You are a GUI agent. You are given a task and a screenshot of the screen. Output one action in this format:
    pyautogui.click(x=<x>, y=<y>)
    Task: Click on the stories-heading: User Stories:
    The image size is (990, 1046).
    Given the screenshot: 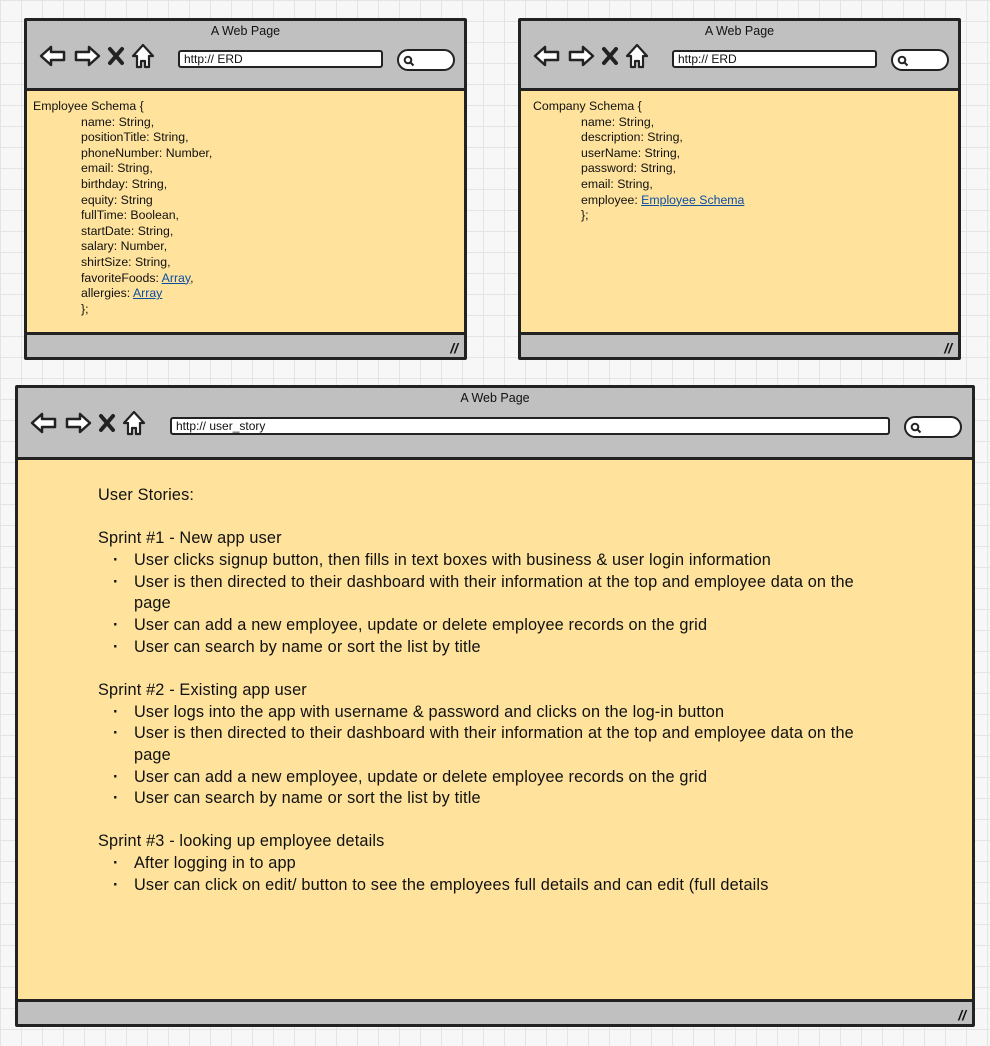 What is the action you would take?
    pyautogui.click(x=146, y=495)
    